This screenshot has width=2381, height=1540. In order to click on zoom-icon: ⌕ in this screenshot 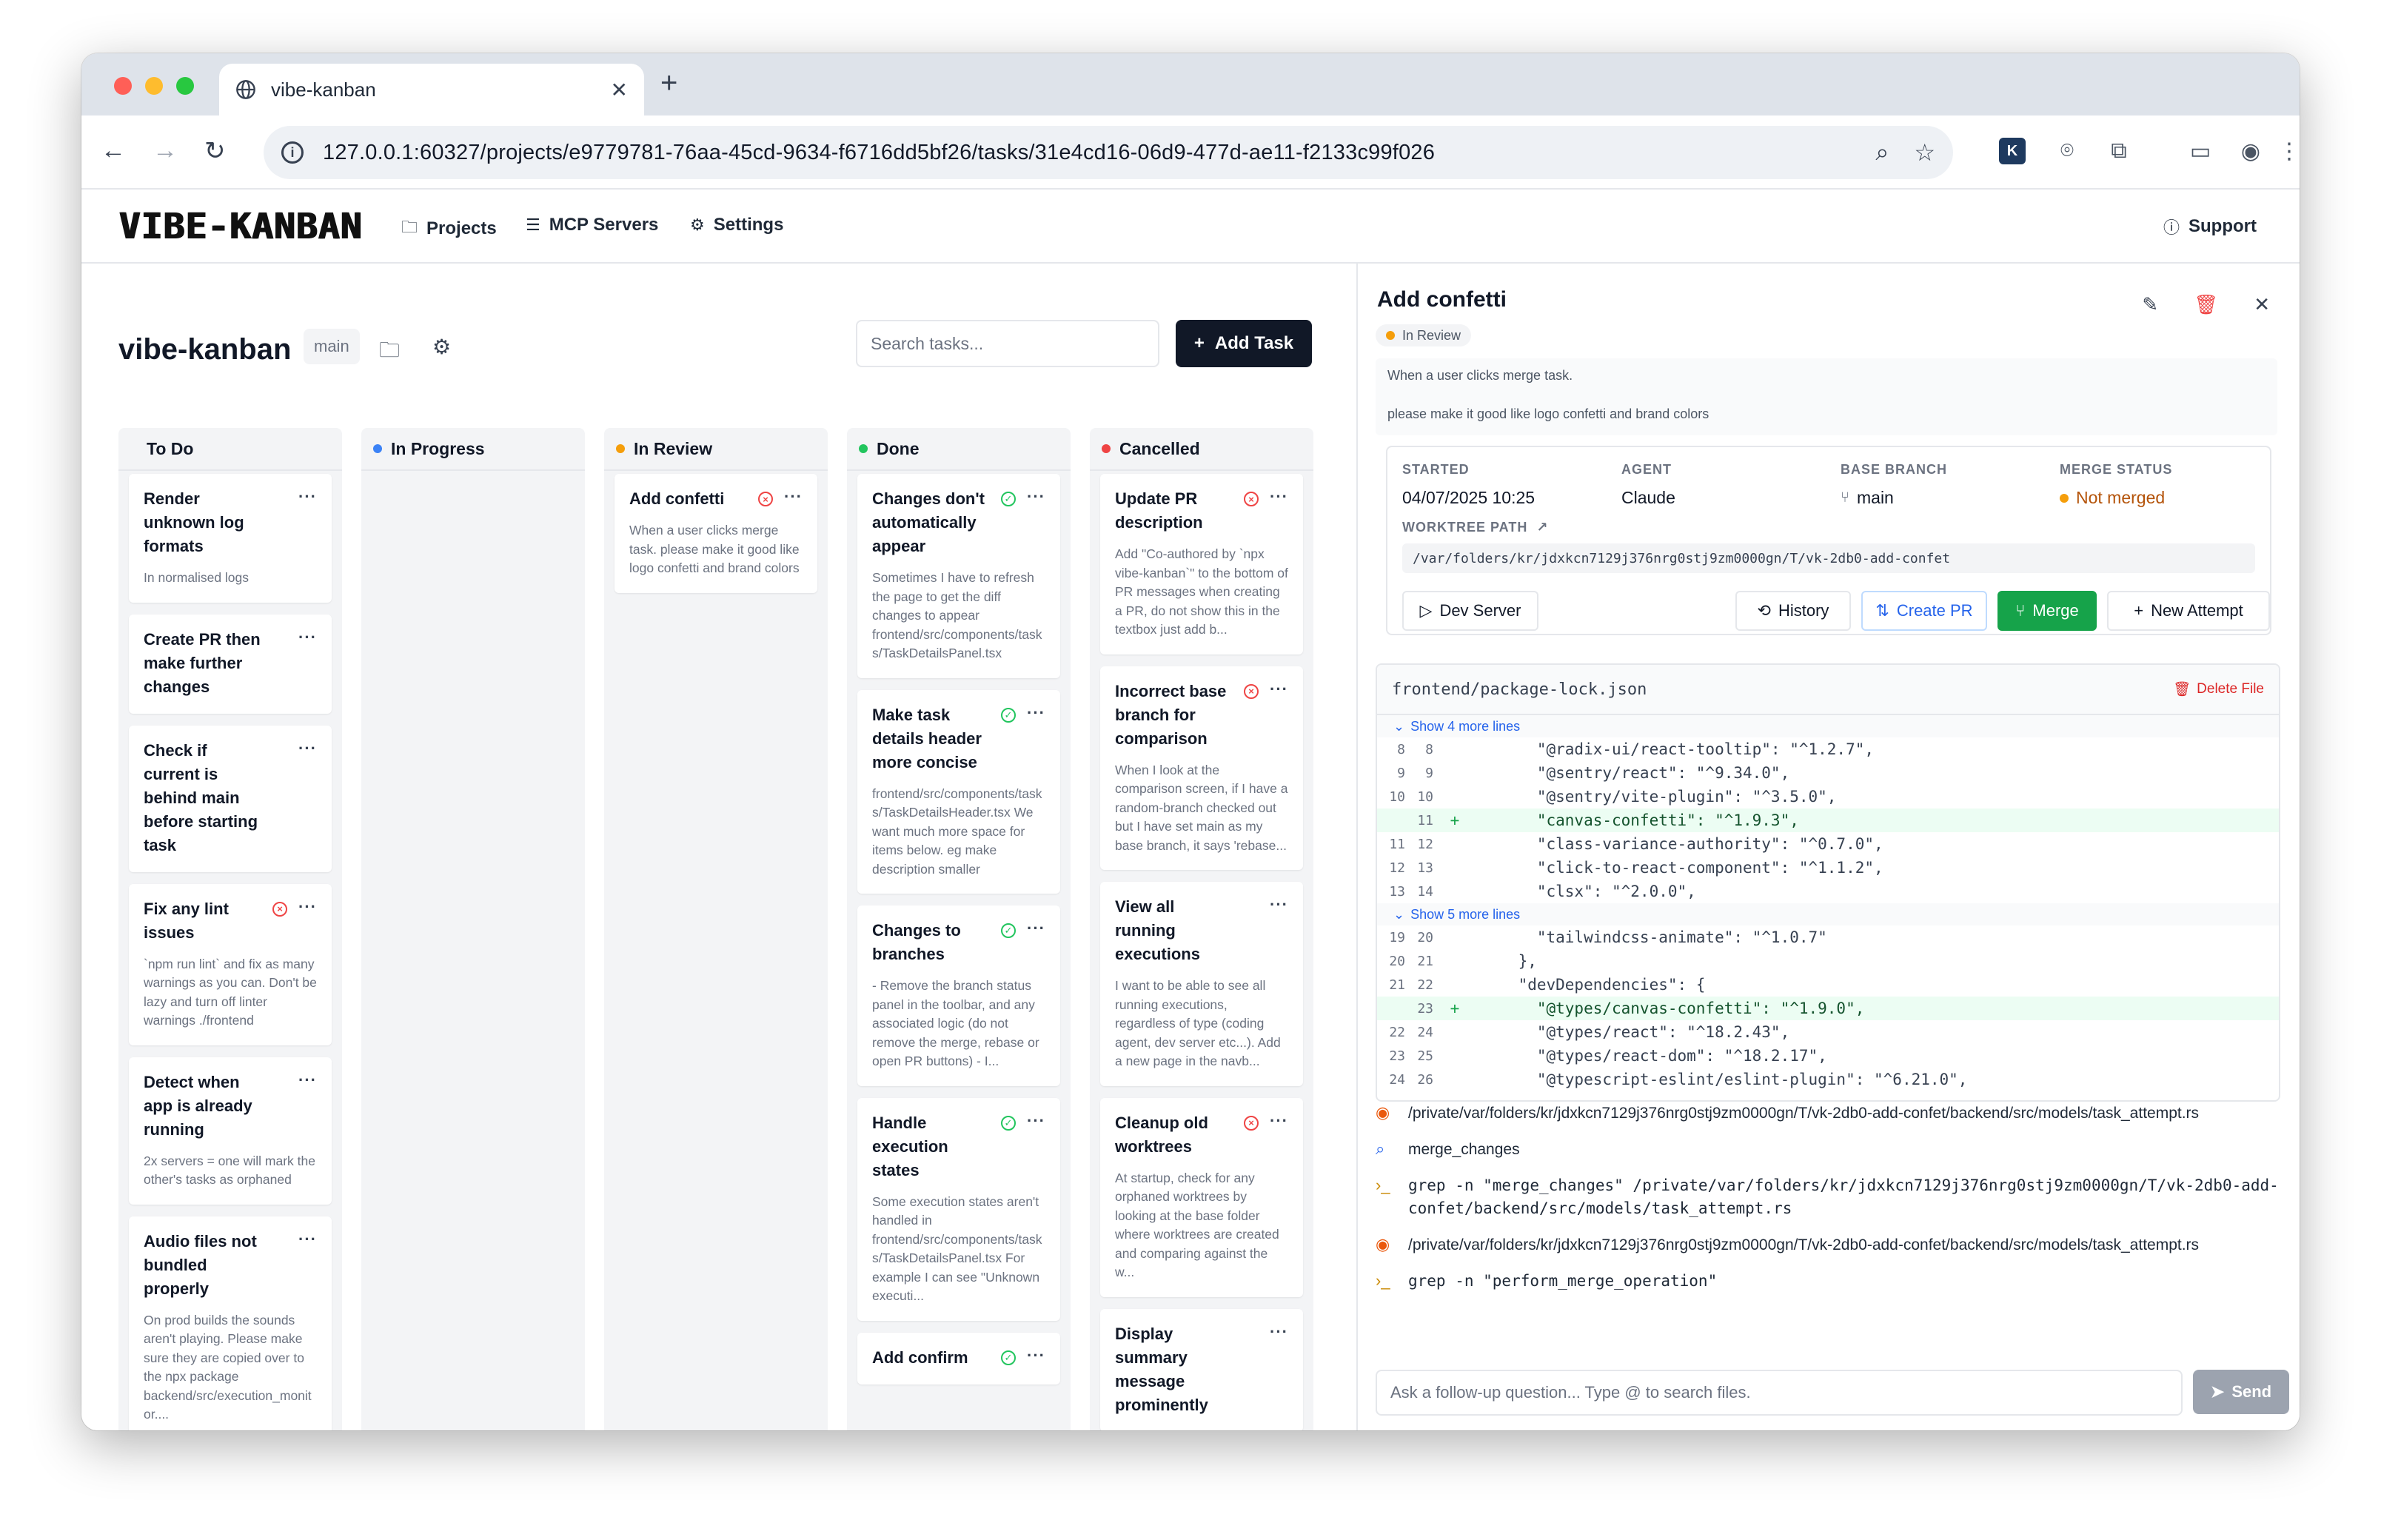, I will do `click(1882, 152)`.